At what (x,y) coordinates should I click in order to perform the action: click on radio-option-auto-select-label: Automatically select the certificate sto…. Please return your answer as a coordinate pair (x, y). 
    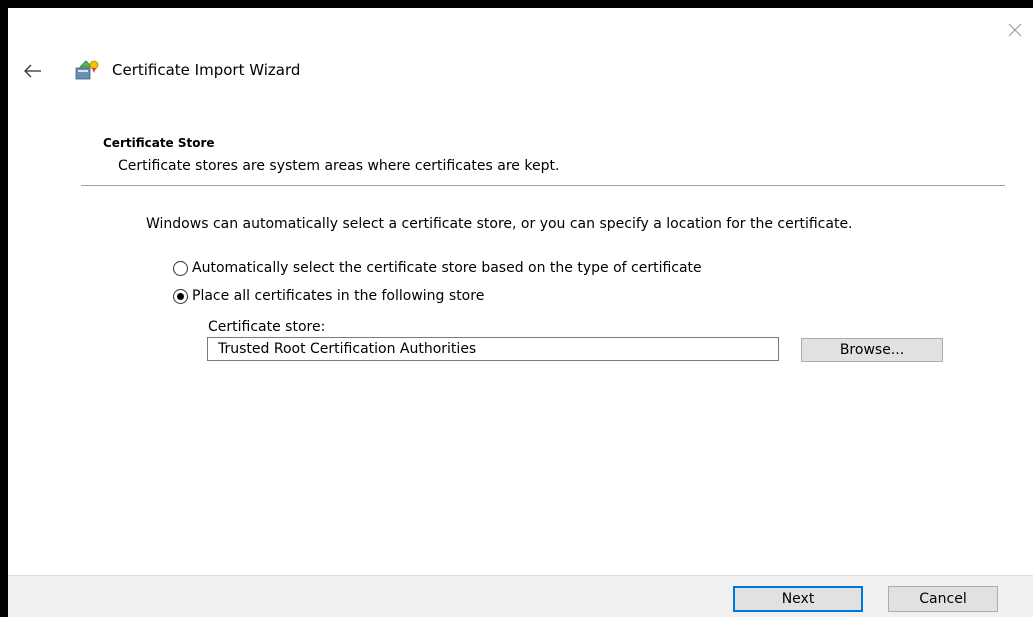
    Looking at the image, I should click on (447, 268).